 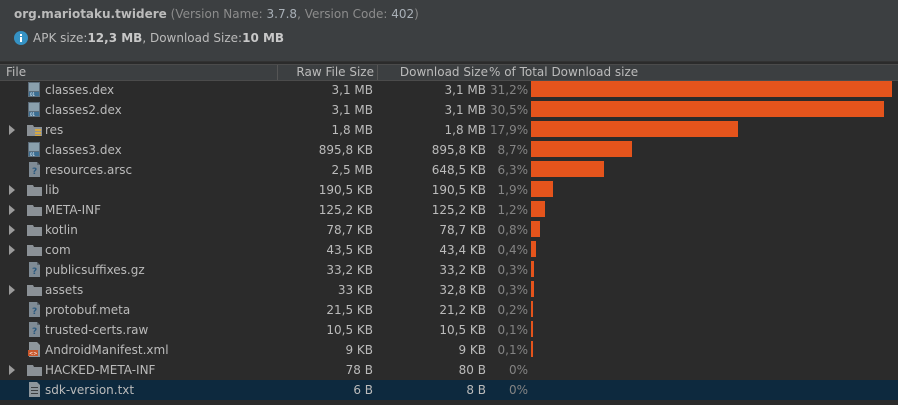 I want to click on download-size-value: 10 MB, so click(x=263, y=38).